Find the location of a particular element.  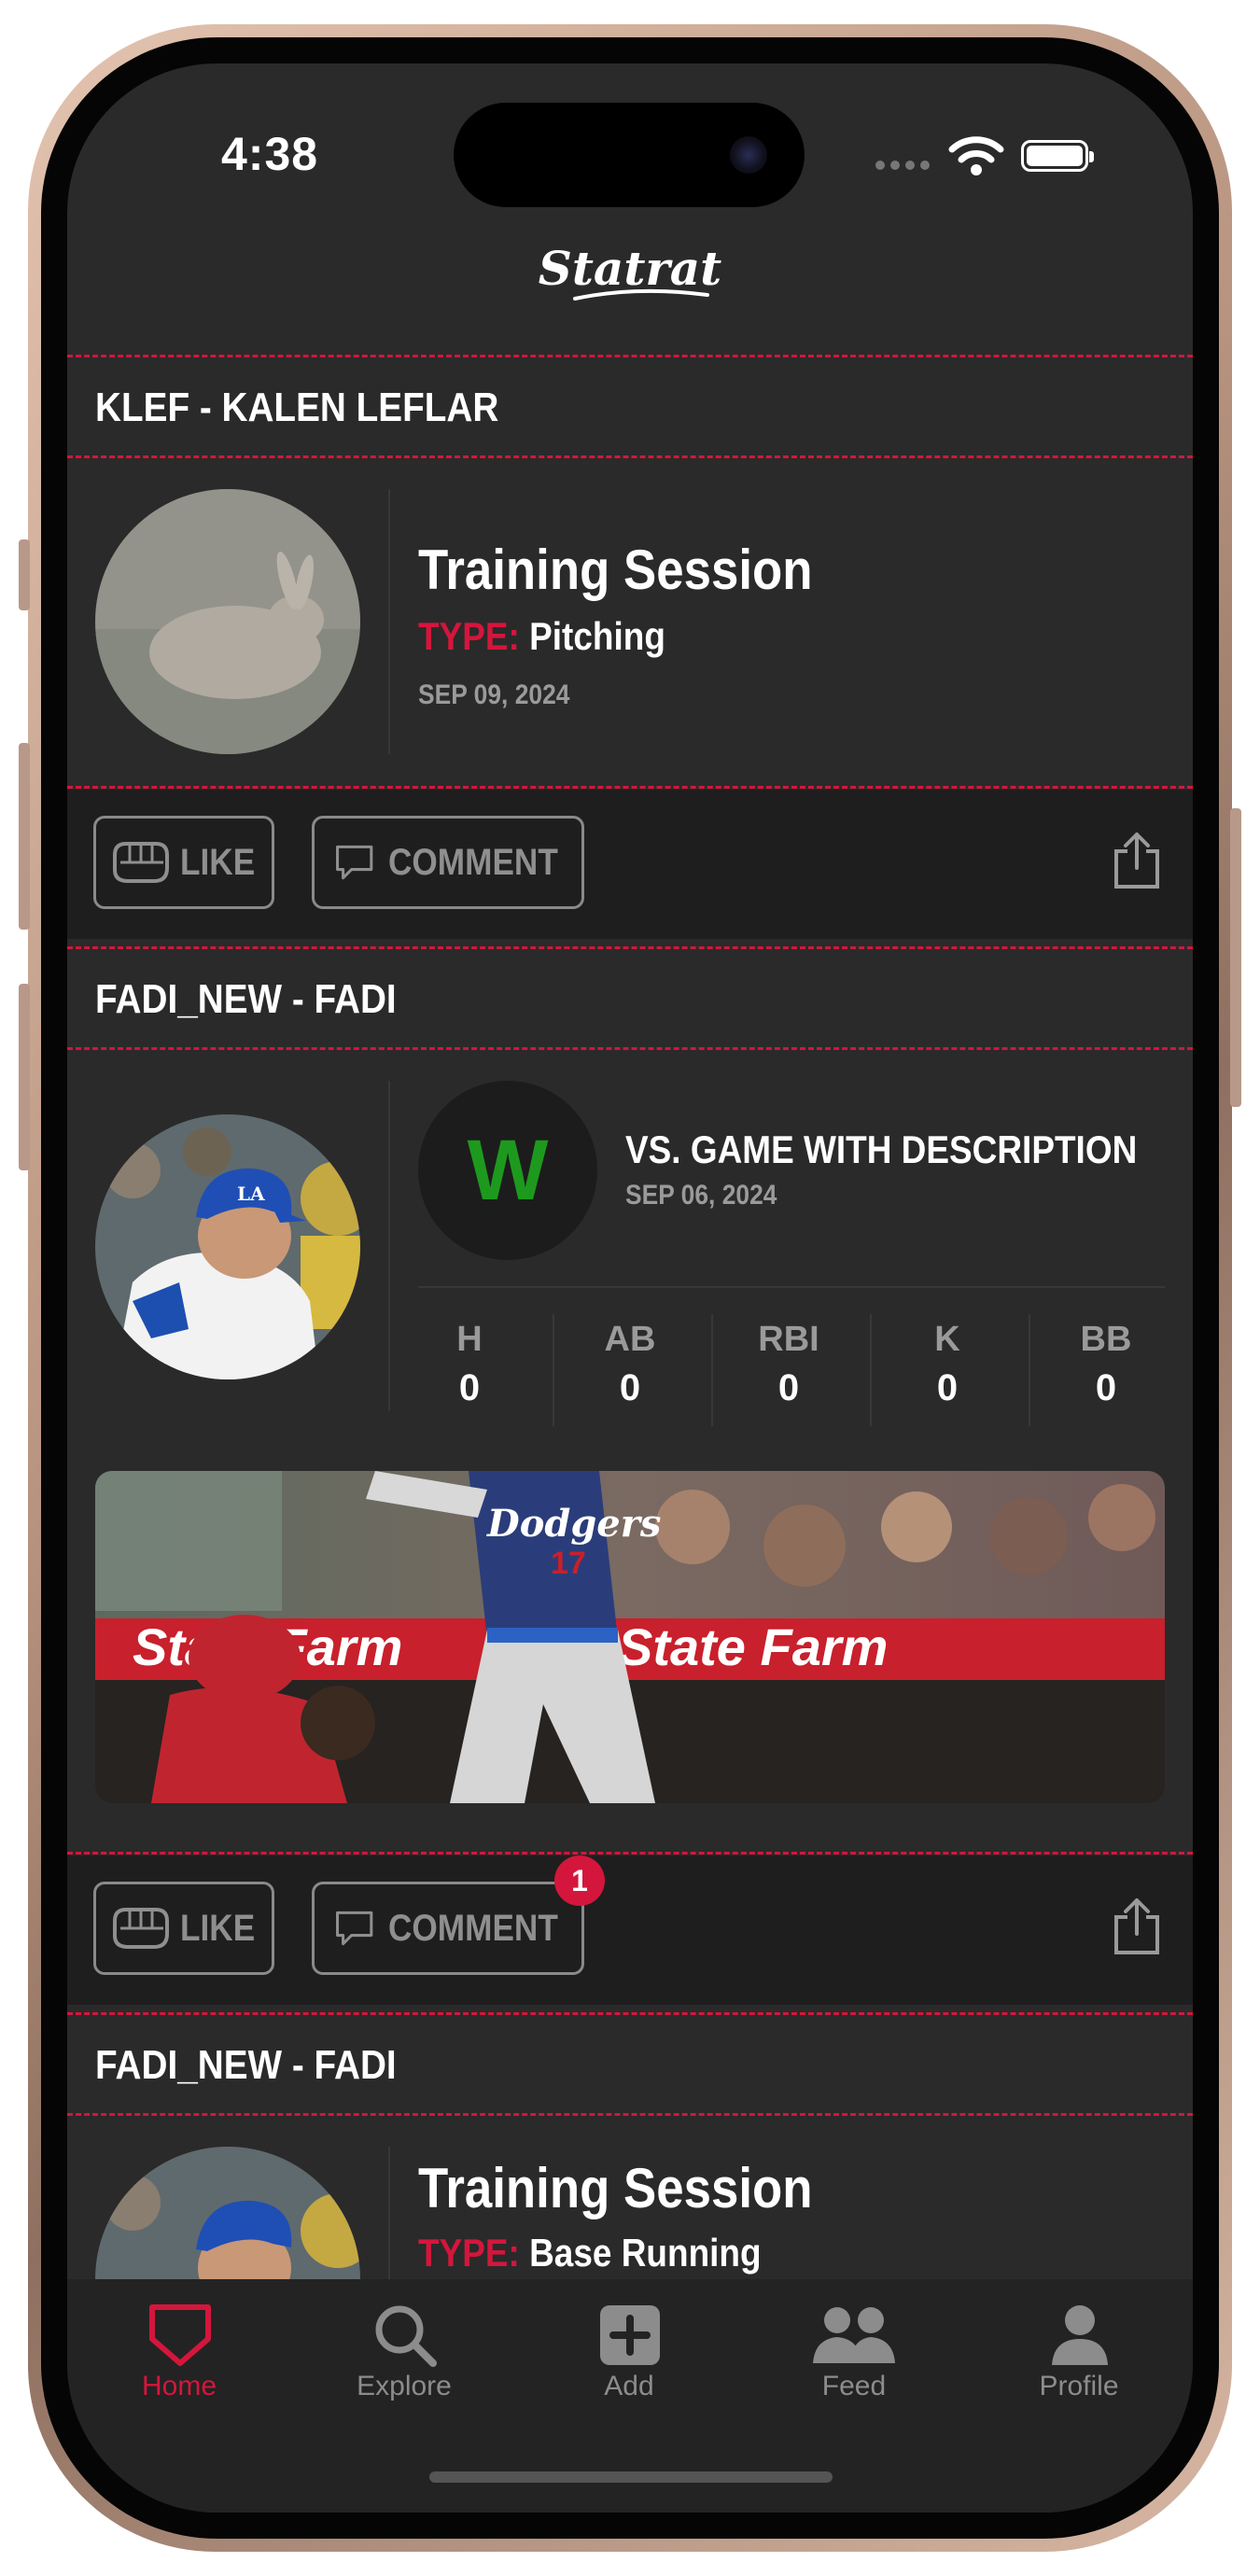

stat-label: K is located at coordinates (947, 1339).